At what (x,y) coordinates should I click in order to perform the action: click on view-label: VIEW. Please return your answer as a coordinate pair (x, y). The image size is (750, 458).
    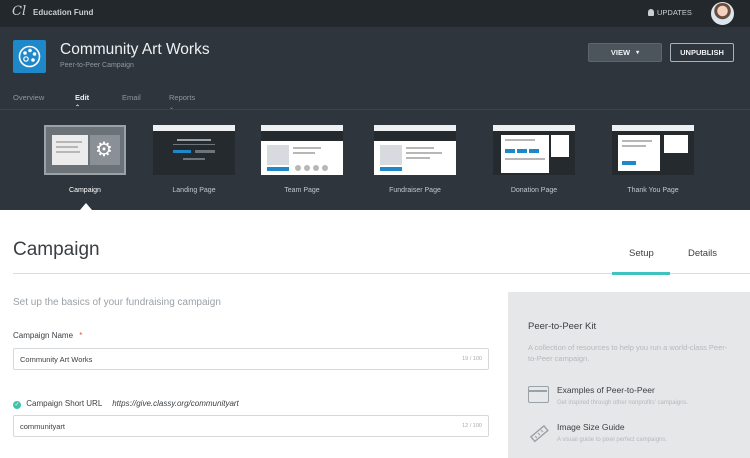
    Looking at the image, I should click on (620, 52).